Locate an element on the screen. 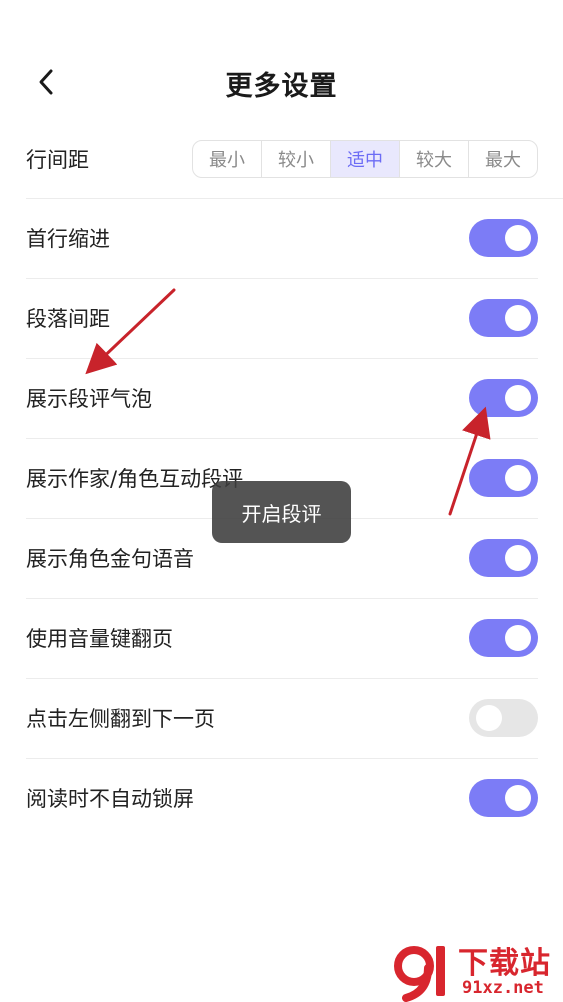 The image size is (563, 1002). line-spacing-option-small: 较小 is located at coordinates (296, 159).